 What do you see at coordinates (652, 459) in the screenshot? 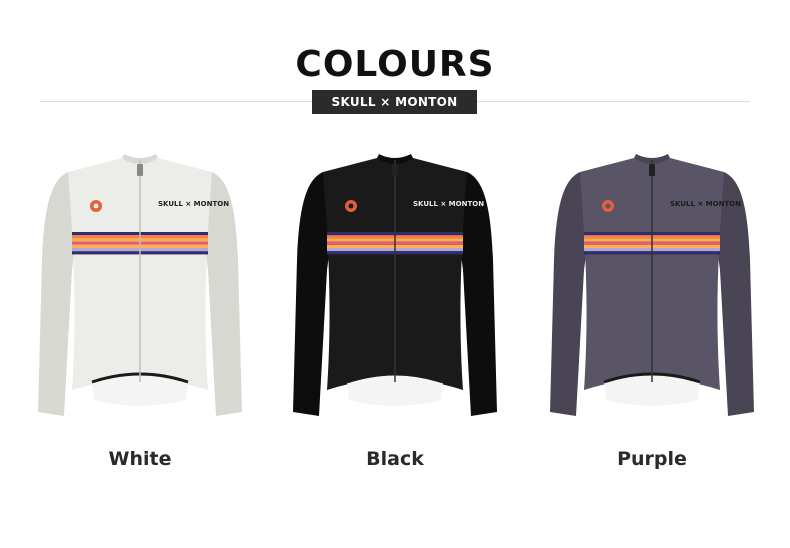
I see `colour-label: Purple` at bounding box center [652, 459].